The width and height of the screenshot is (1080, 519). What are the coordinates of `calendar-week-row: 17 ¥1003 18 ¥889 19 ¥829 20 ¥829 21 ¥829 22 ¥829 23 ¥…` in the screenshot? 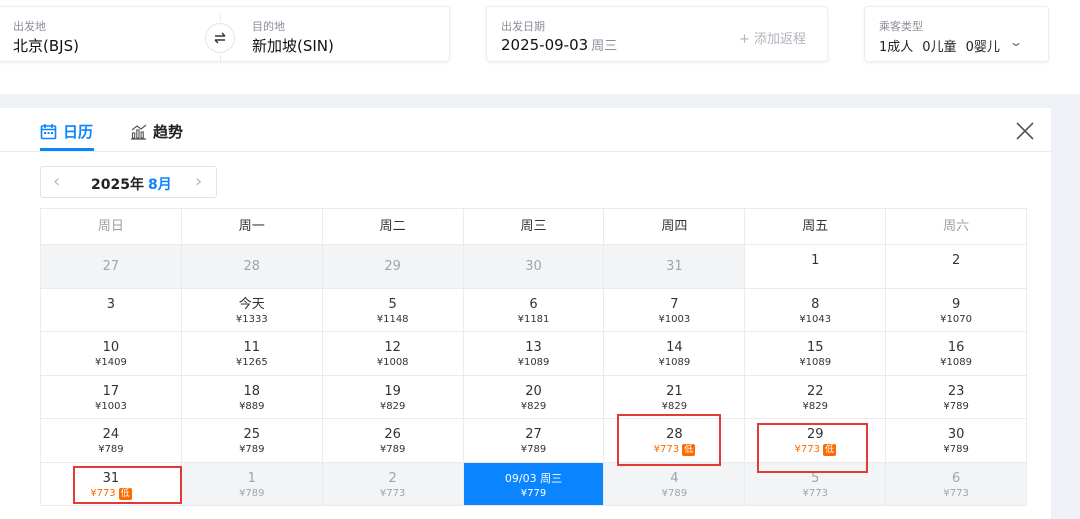 It's located at (534, 397).